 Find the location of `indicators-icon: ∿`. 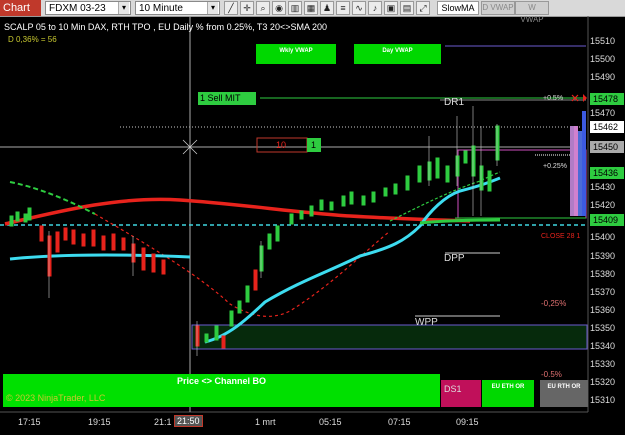

indicators-icon: ∿ is located at coordinates (359, 8).